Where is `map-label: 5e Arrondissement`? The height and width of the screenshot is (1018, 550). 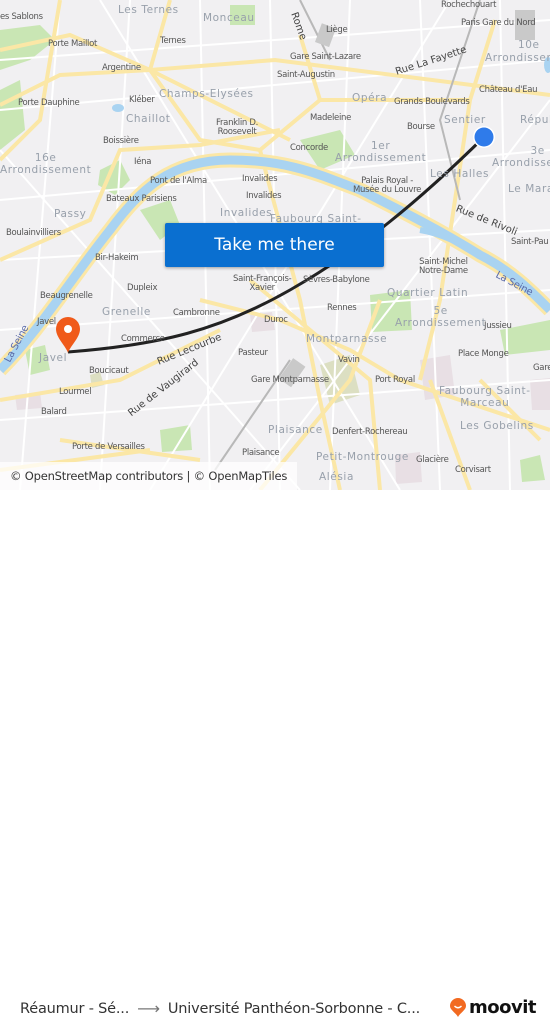 map-label: 5e Arrondissement is located at coordinates (441, 317).